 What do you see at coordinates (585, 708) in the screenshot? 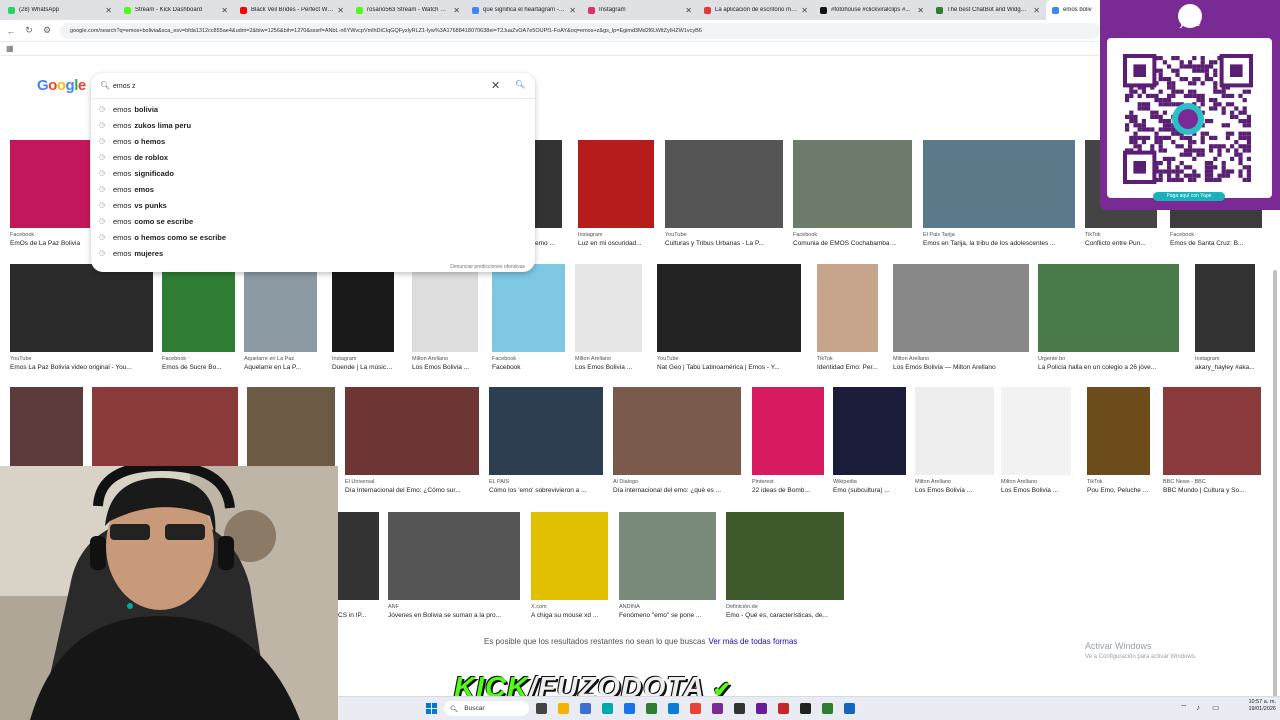
I see `store-icon` at bounding box center [585, 708].